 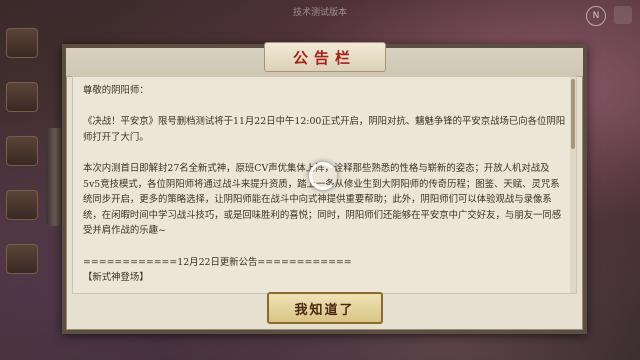 I want to click on content-scrollbar, so click(x=573, y=185).